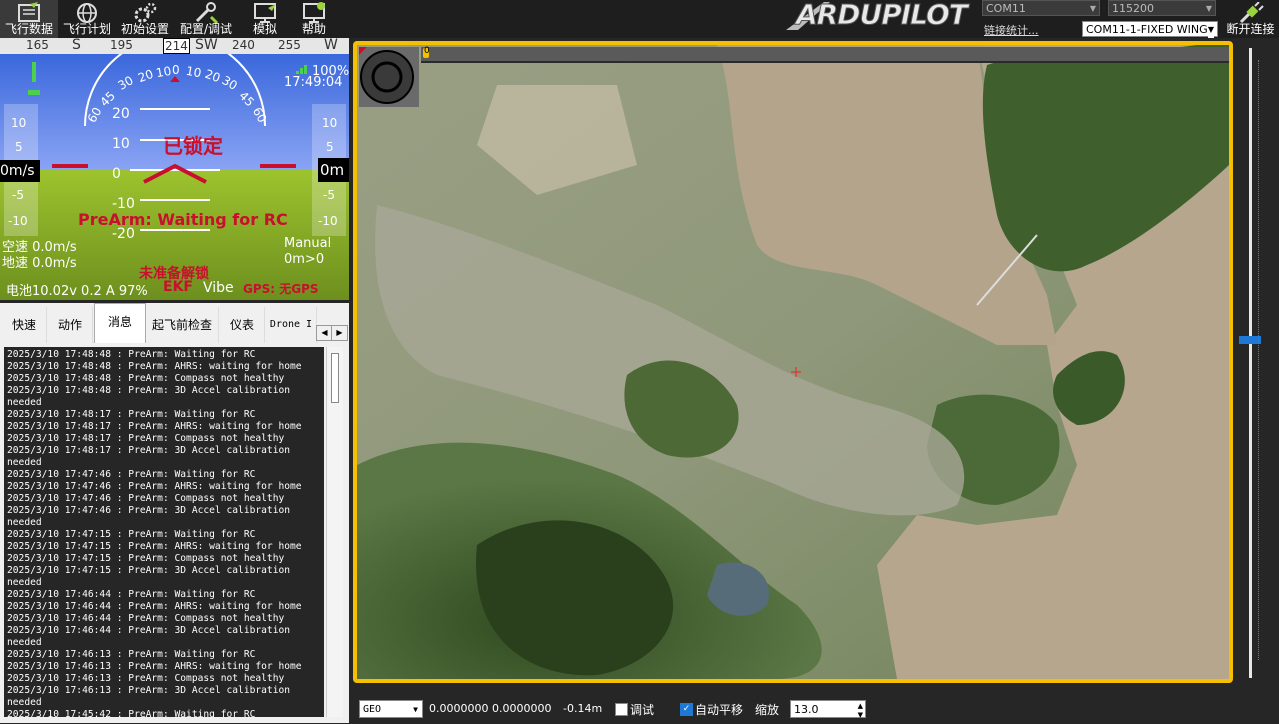 Image resolution: width=1279 pixels, height=724 pixels. What do you see at coordinates (583, 708) in the screenshot?
I see `alt-readout: -0.14m` at bounding box center [583, 708].